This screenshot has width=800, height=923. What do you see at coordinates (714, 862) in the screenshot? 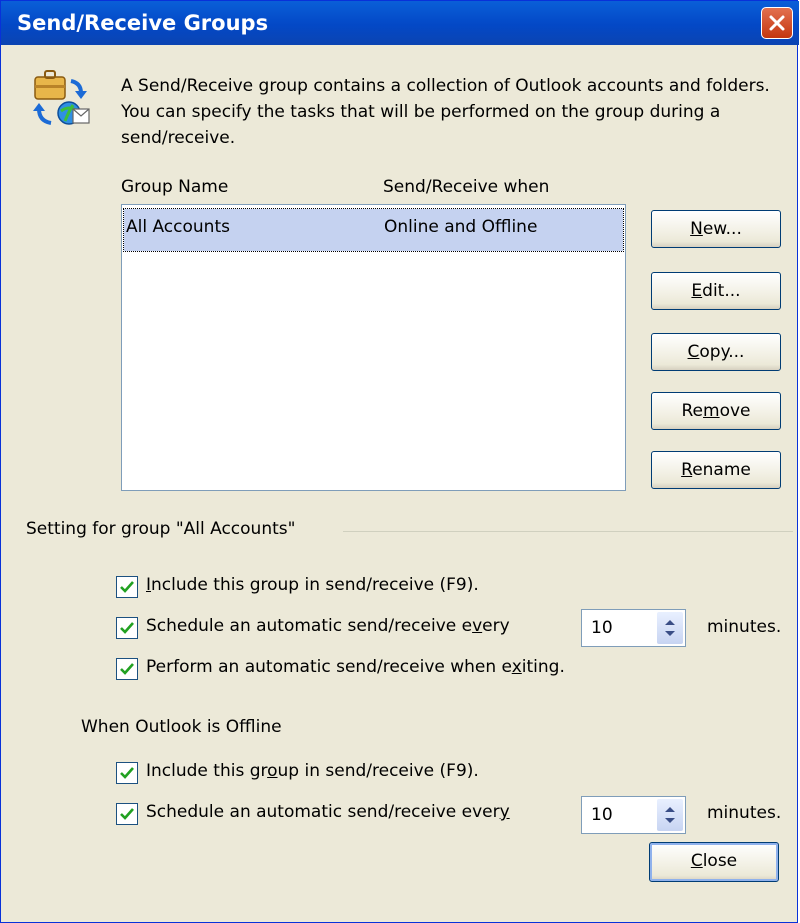
I see `close-button: Close` at bounding box center [714, 862].